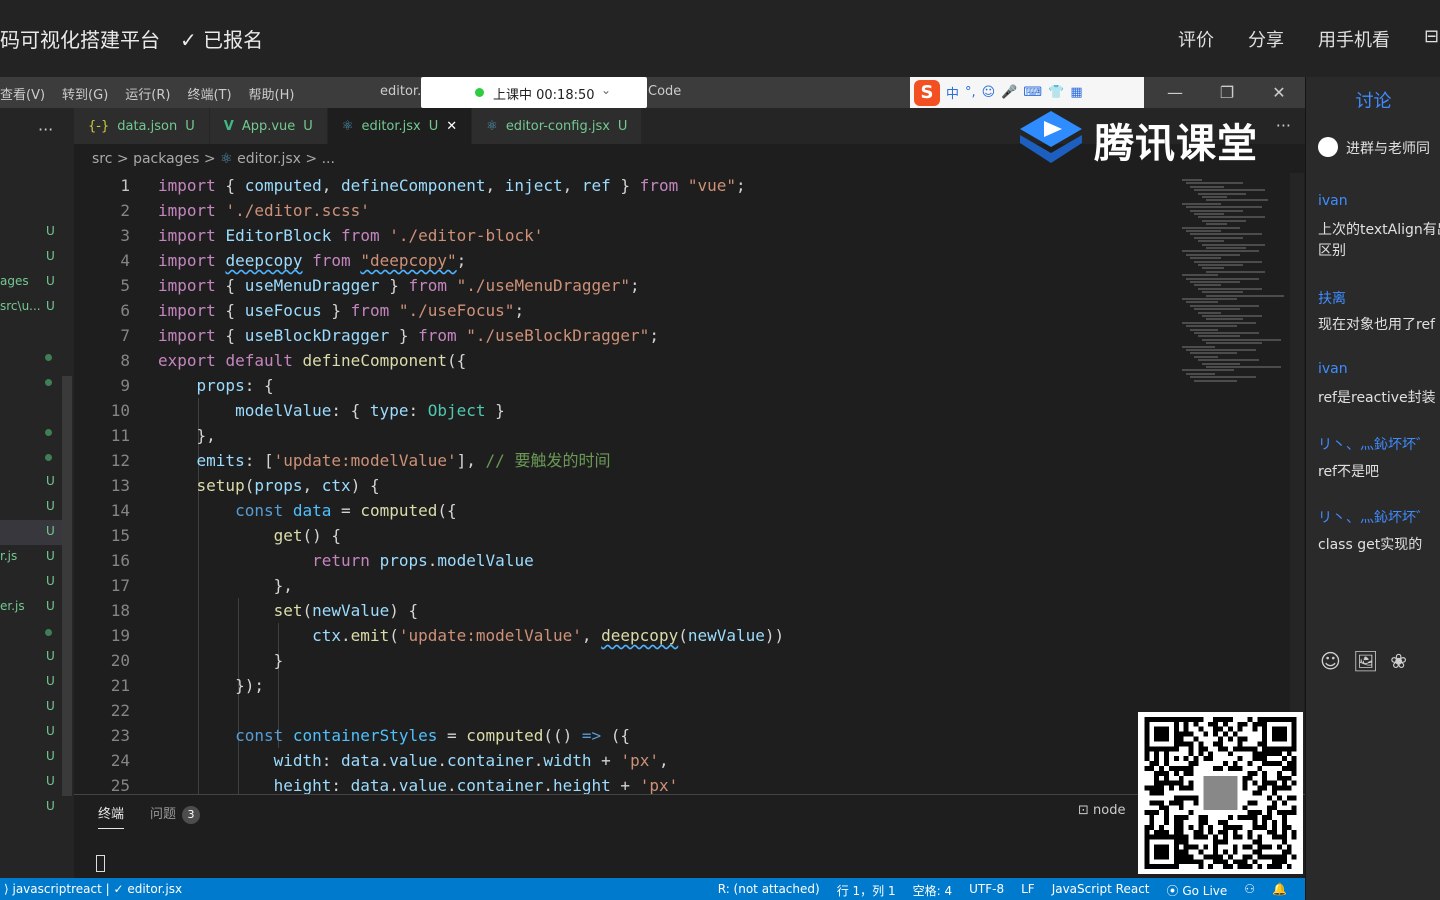 The height and width of the screenshot is (900, 1440). Describe the element at coordinates (1279, 92) in the screenshot. I see `close-icon: ✕` at that location.